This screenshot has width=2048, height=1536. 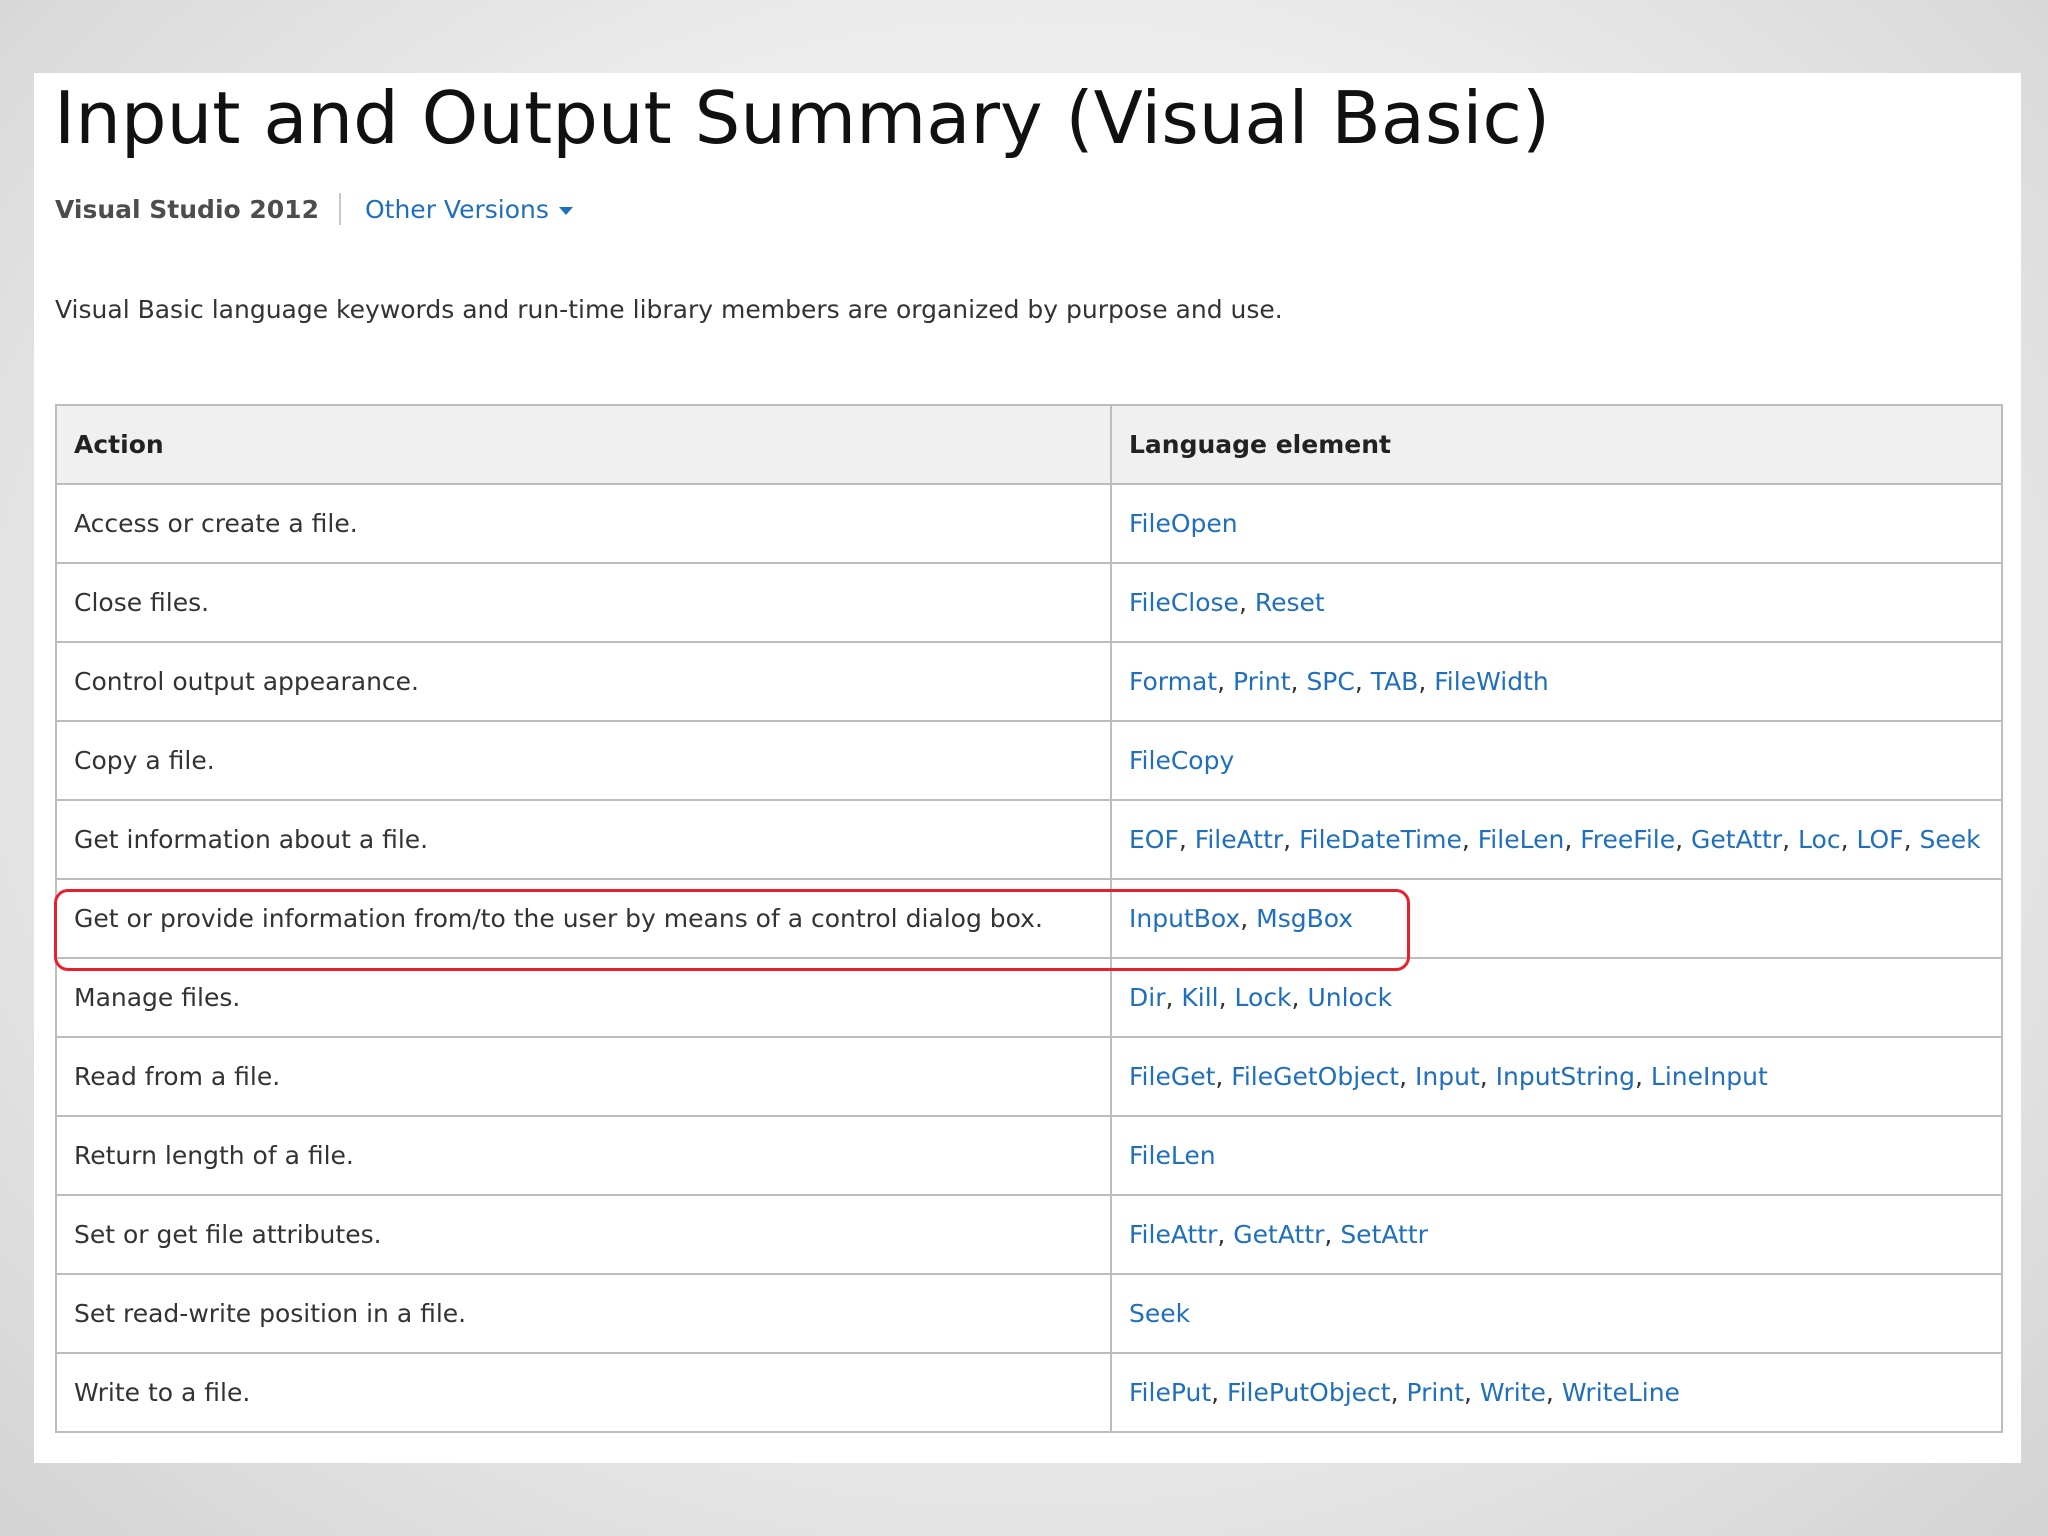 I want to click on action-cell: Access or create a file., so click(x=583, y=523).